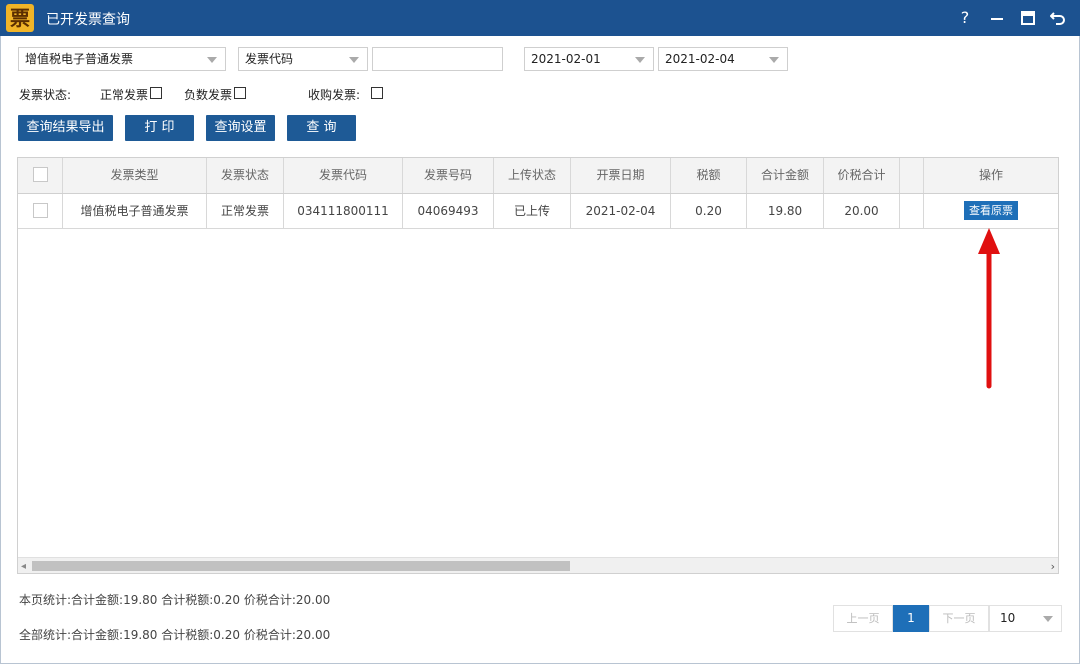  I want to click on negative-invoice-label: 负数发票, so click(208, 95).